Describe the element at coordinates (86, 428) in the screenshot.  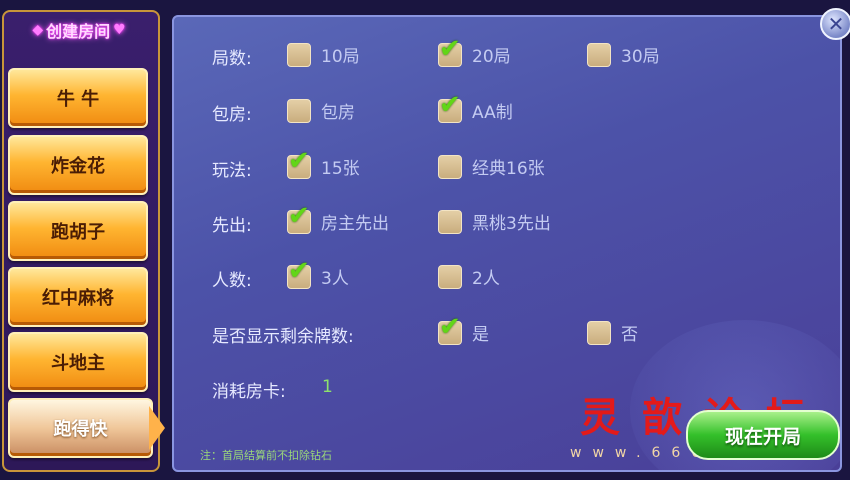
I see `game-tab-paodekuai: 跑得快` at that location.